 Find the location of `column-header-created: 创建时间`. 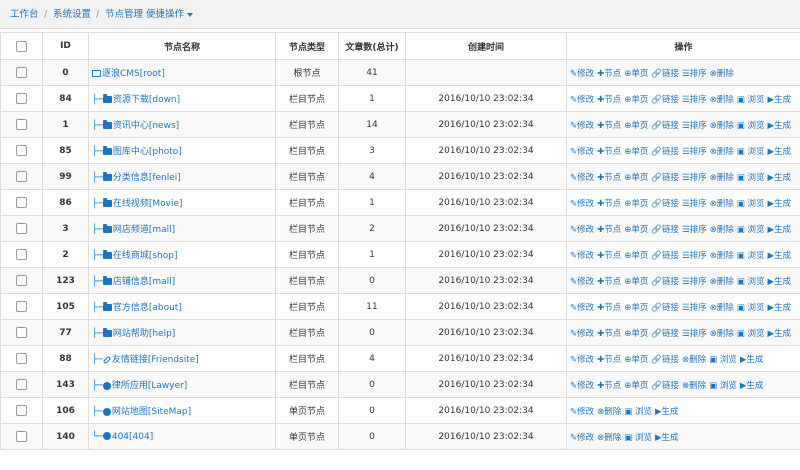

column-header-created: 创建时间 is located at coordinates (486, 46).